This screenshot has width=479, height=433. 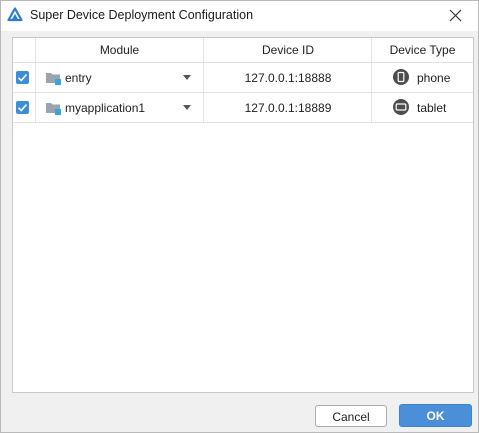 I want to click on close-icon, so click(x=455, y=15).